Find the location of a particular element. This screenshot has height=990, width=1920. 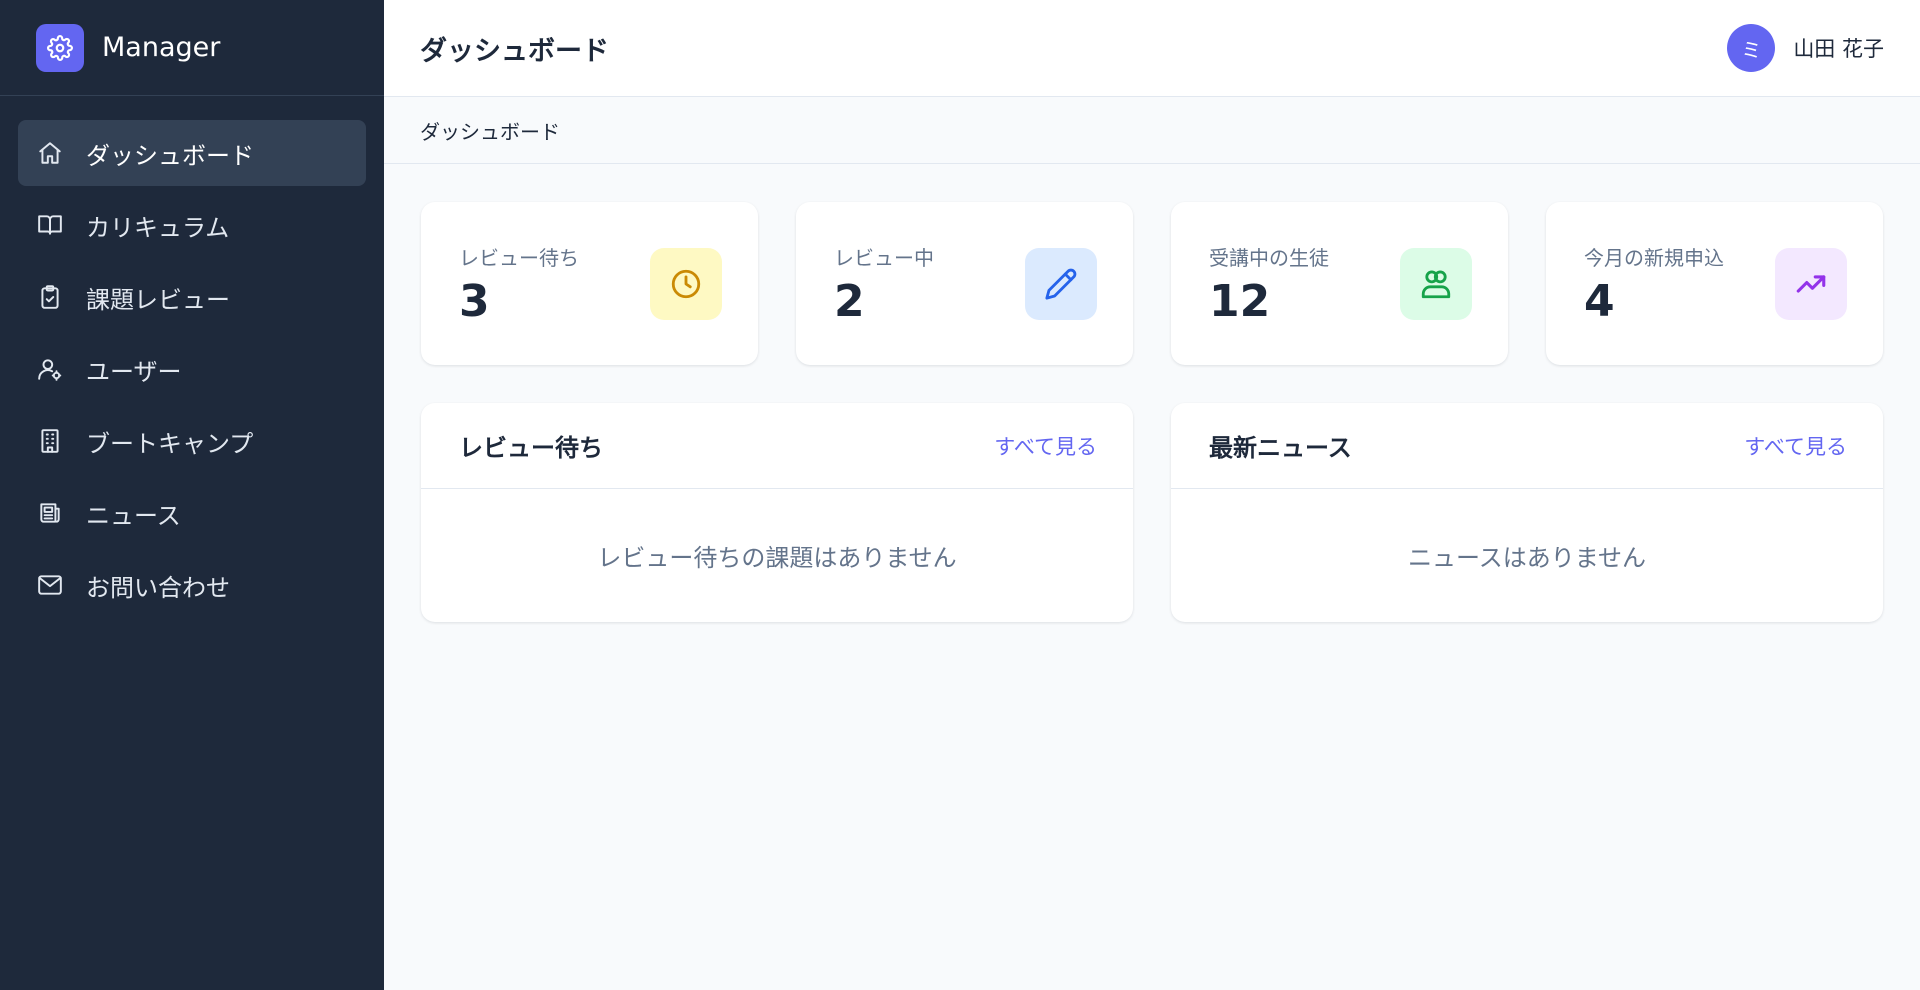

brand: Manager is located at coordinates (192, 48).